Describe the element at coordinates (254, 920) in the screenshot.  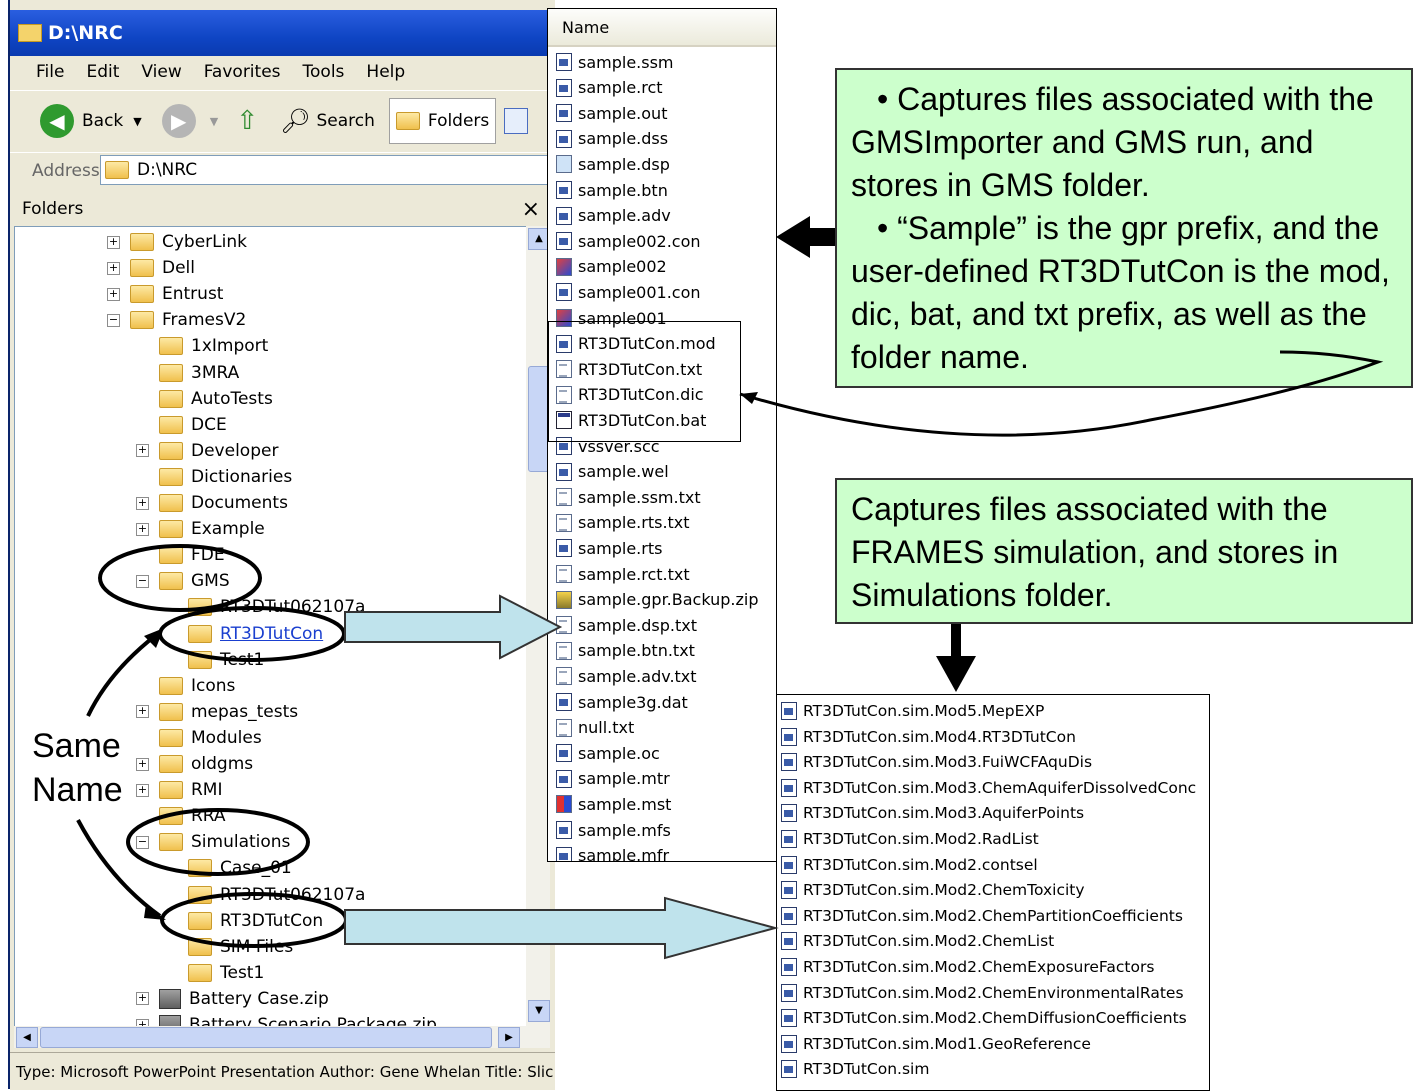
I see `sim-rt3dtutcon-ellipse` at that location.